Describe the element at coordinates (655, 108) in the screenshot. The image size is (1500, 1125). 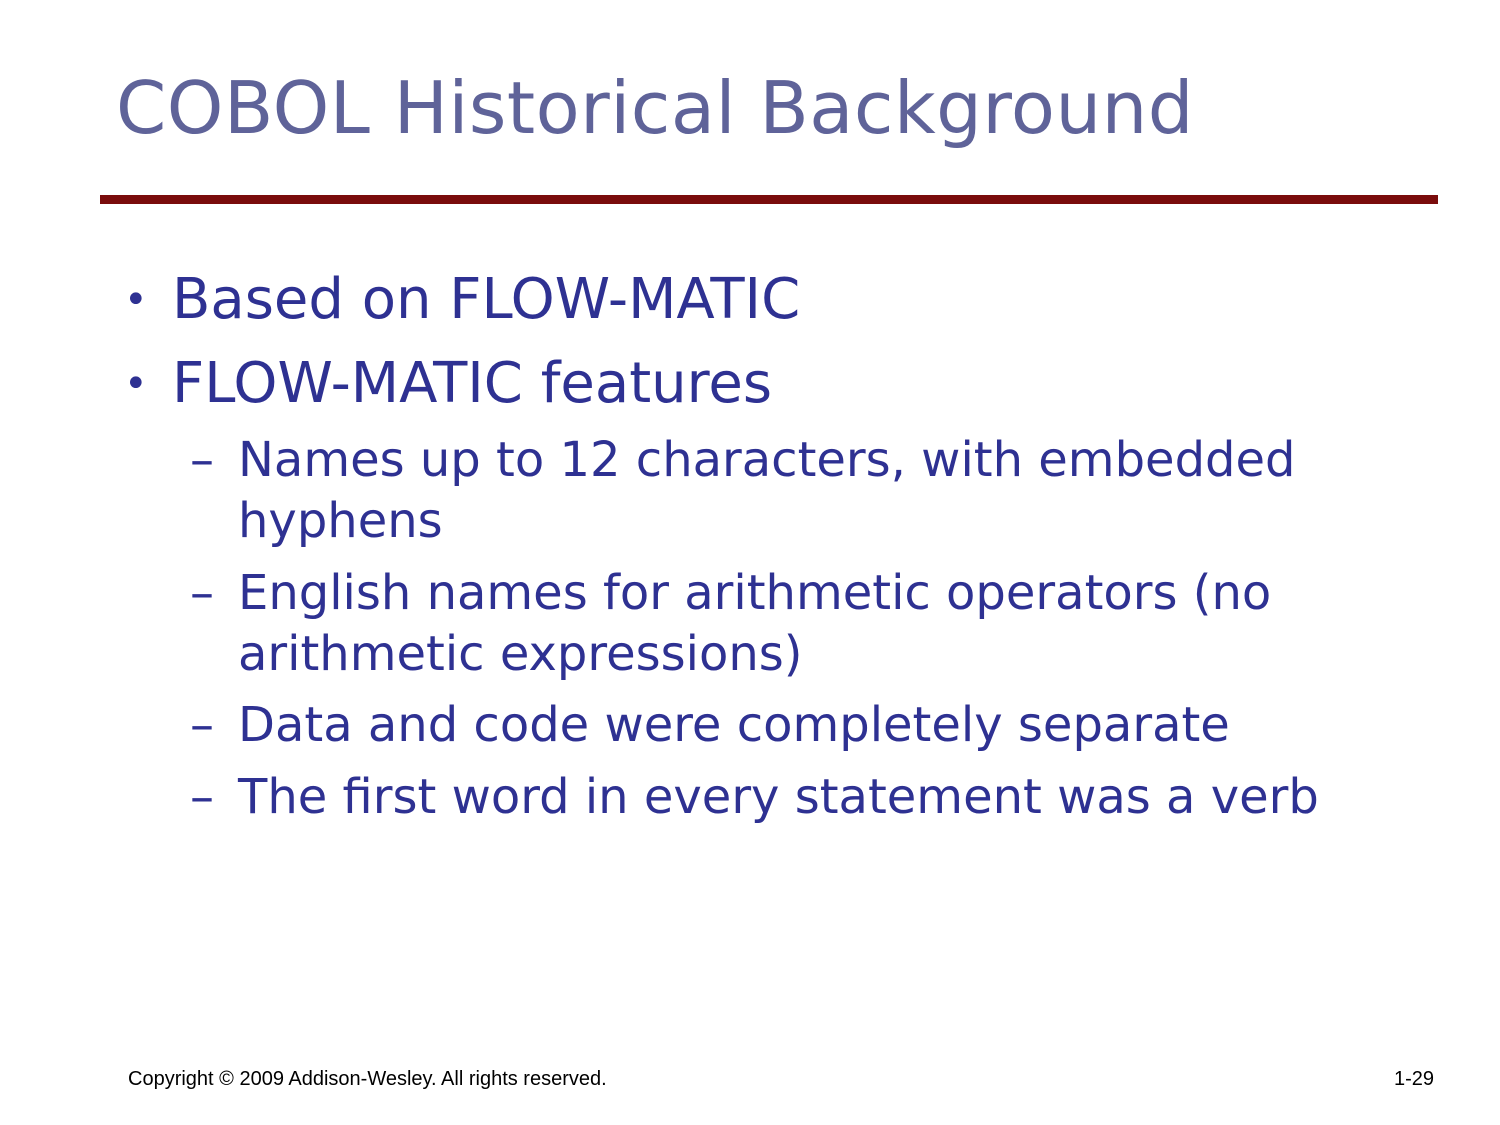
I see `slide-title: COBOL Historical Background` at that location.